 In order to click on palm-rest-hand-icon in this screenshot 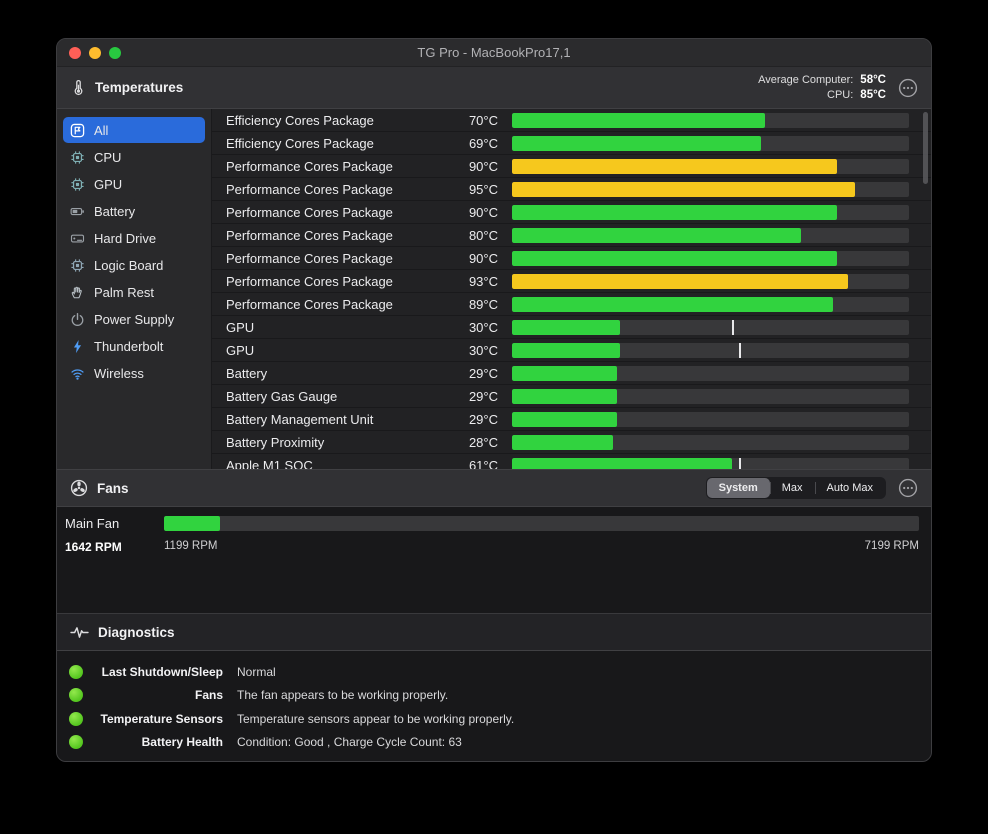, I will do `click(77, 292)`.